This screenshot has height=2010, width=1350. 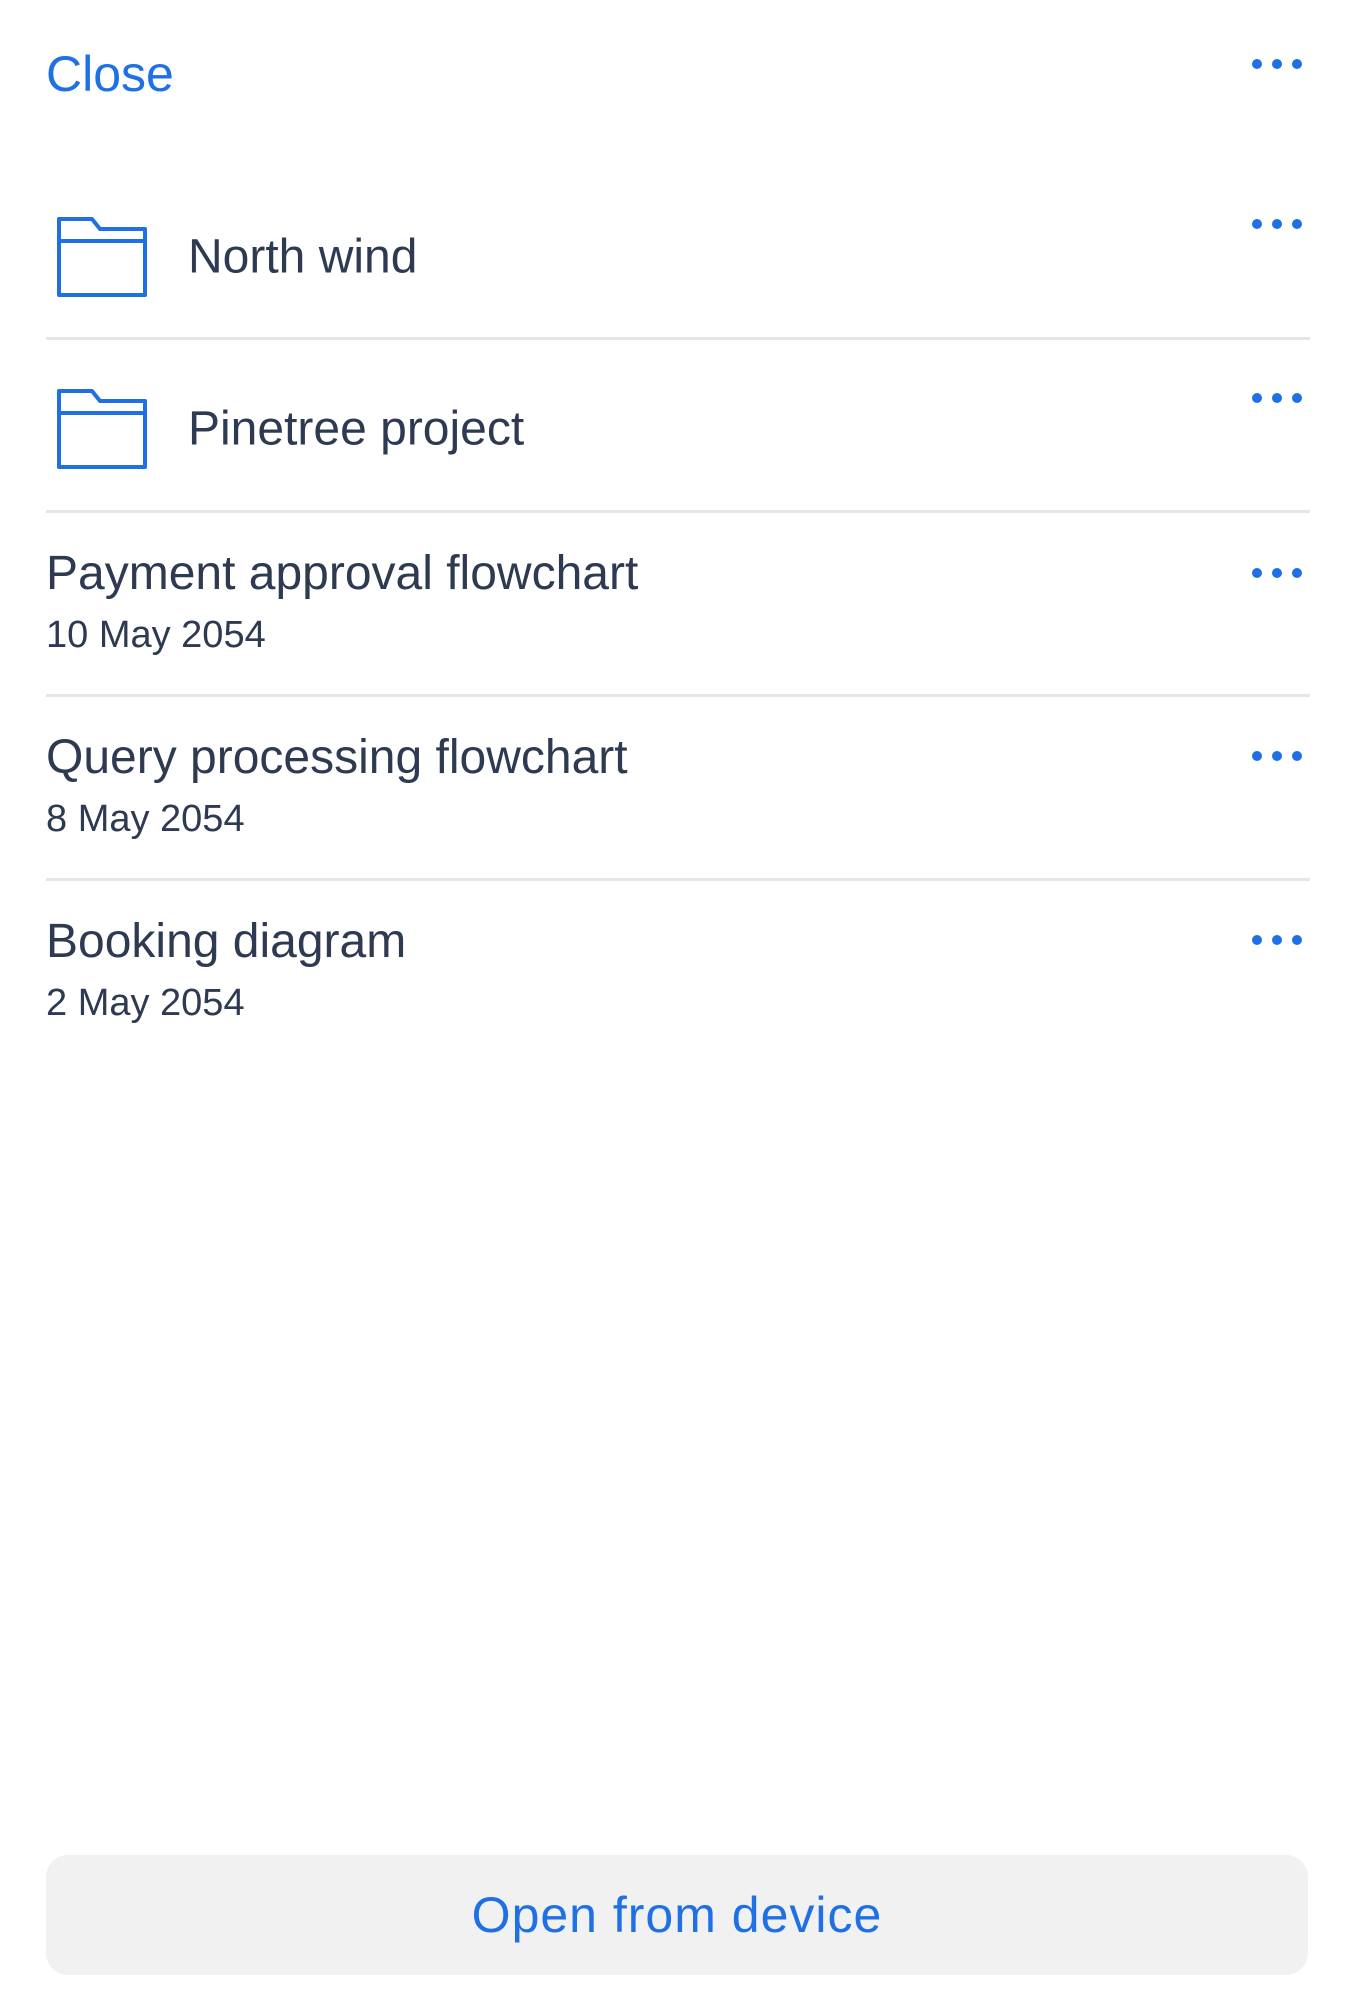 What do you see at coordinates (145, 1003) in the screenshot?
I see `file-date: 2 May 2054` at bounding box center [145, 1003].